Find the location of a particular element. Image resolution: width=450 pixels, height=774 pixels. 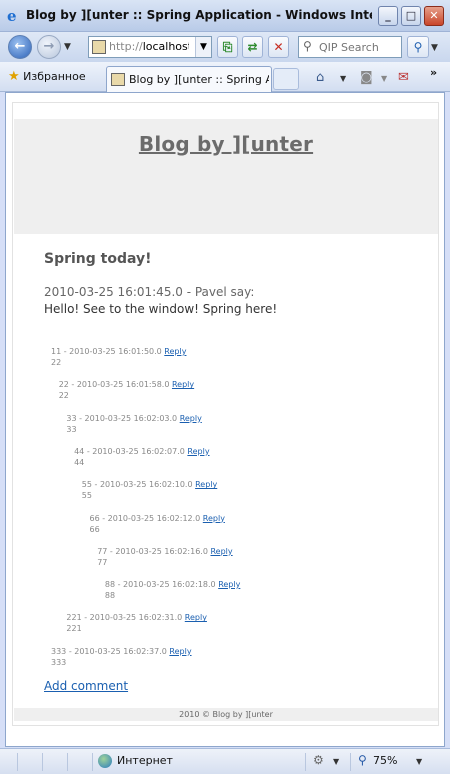

address-url: http://localhost:8 is located at coordinates (149, 46).